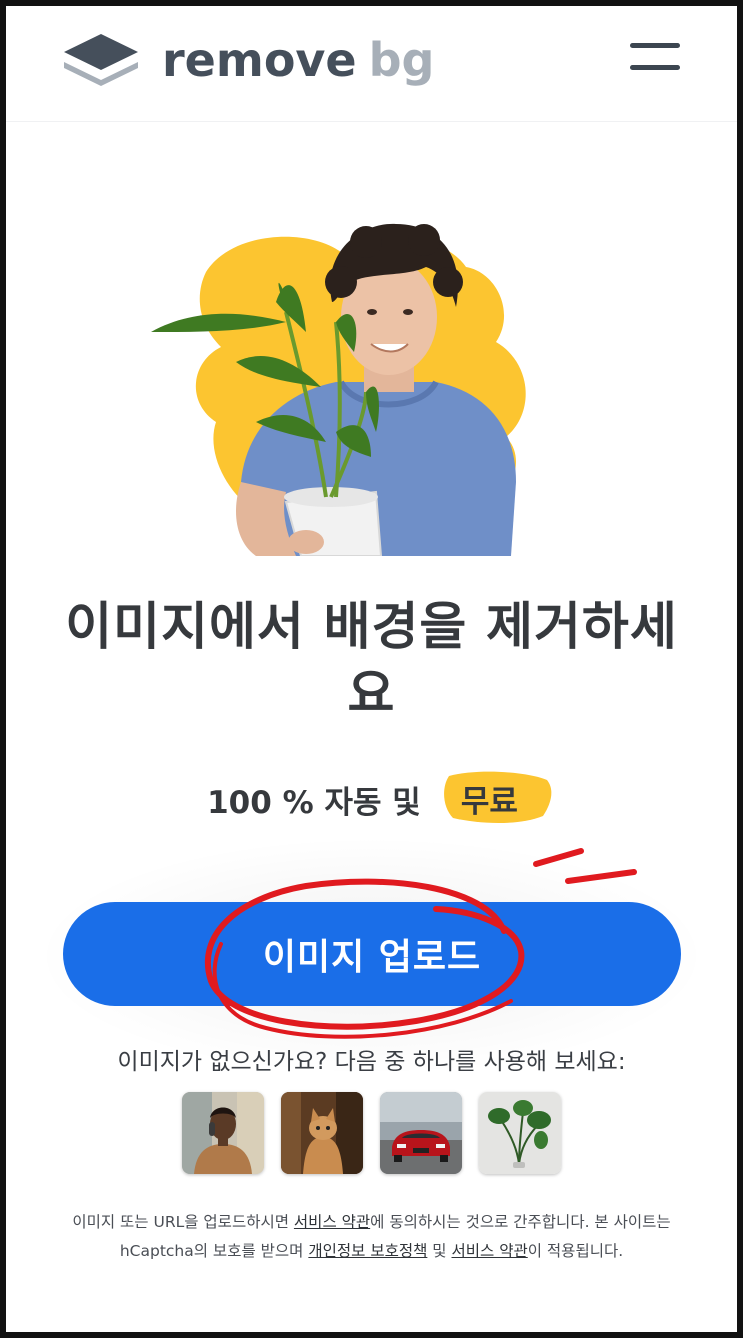 The image size is (743, 1338). What do you see at coordinates (520, 1133) in the screenshot?
I see `sample-plant-thumbnail` at bounding box center [520, 1133].